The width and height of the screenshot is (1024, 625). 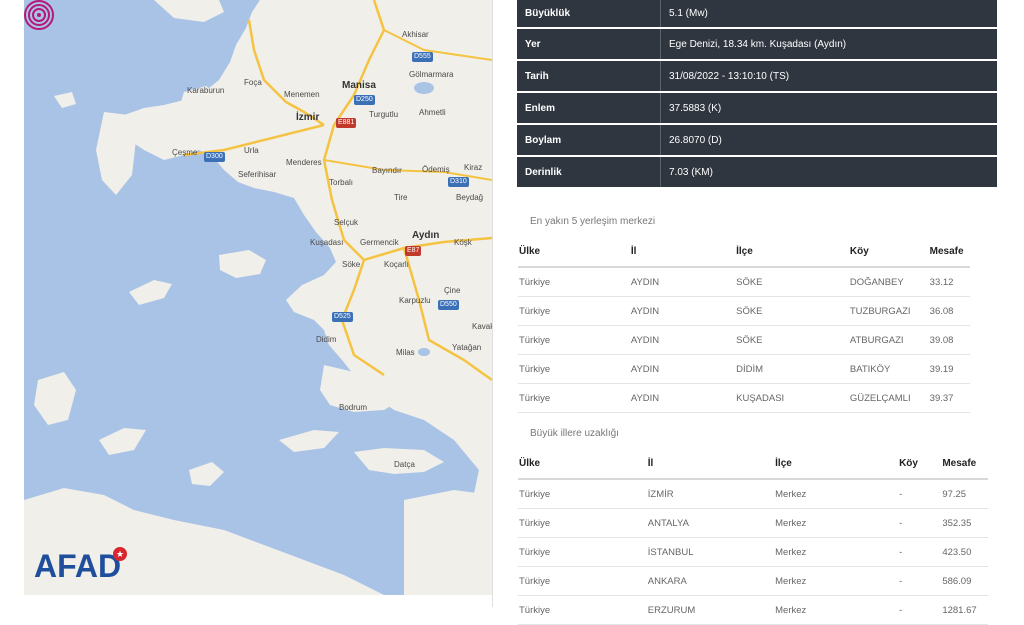 I want to click on map-label-kusadasi: Kuşadası, so click(x=327, y=242).